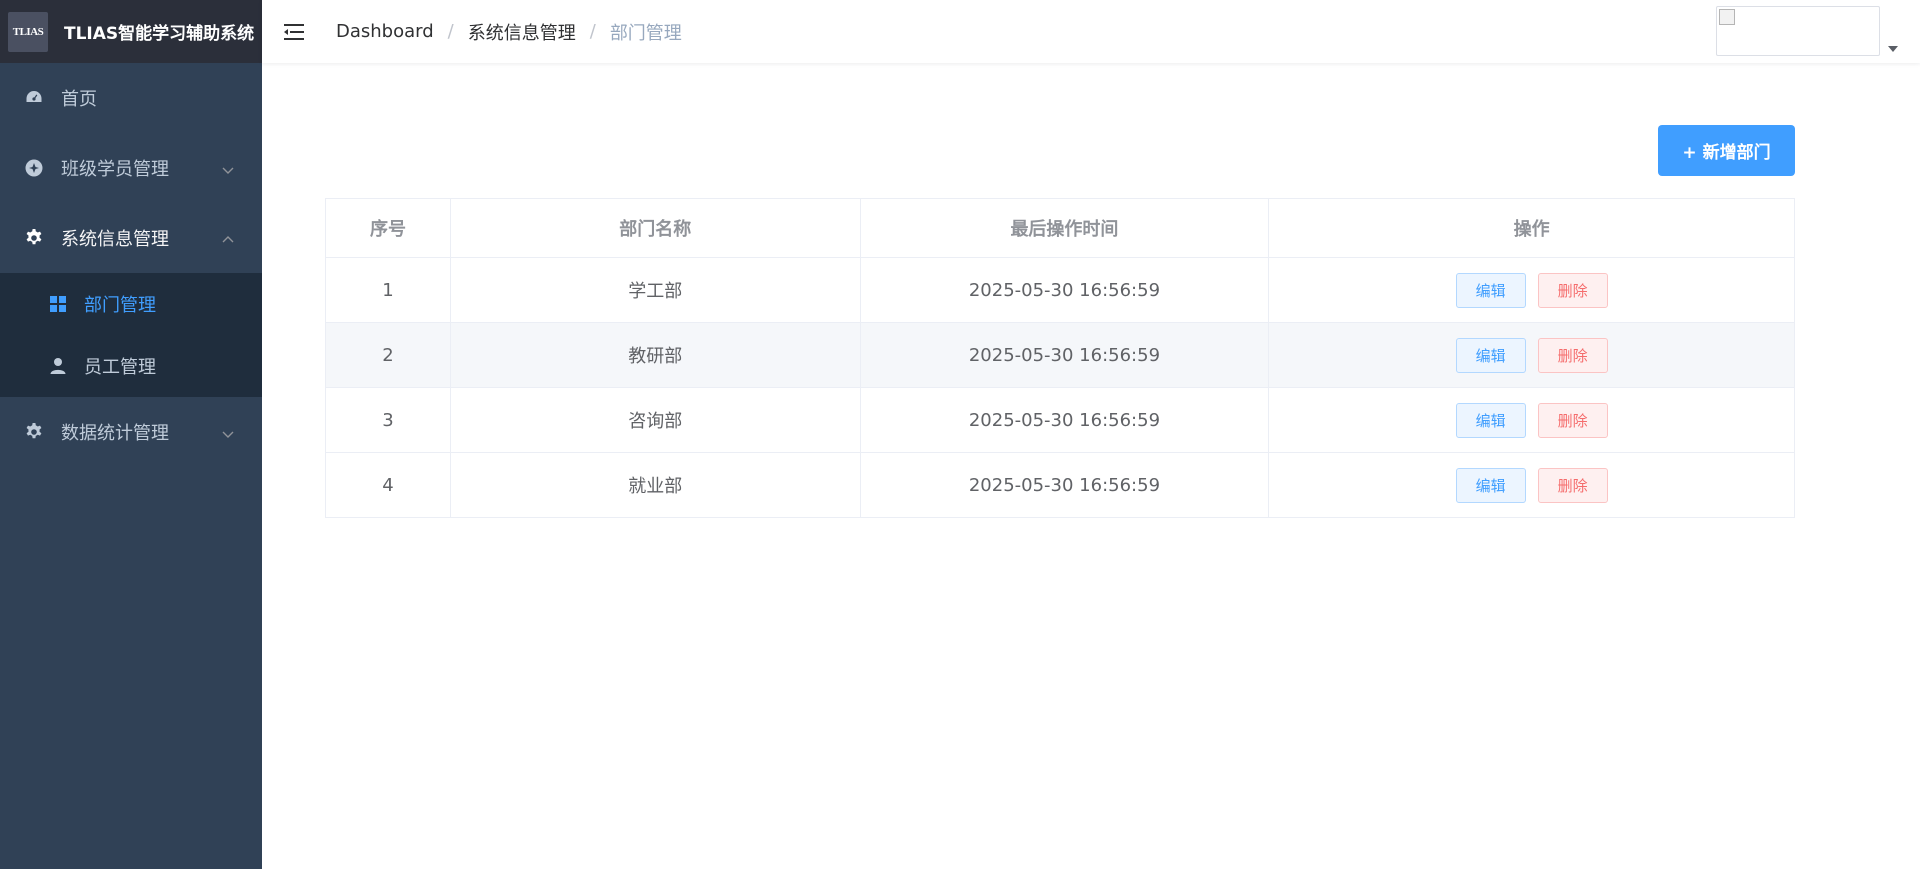  I want to click on cell-index: 3, so click(388, 420).